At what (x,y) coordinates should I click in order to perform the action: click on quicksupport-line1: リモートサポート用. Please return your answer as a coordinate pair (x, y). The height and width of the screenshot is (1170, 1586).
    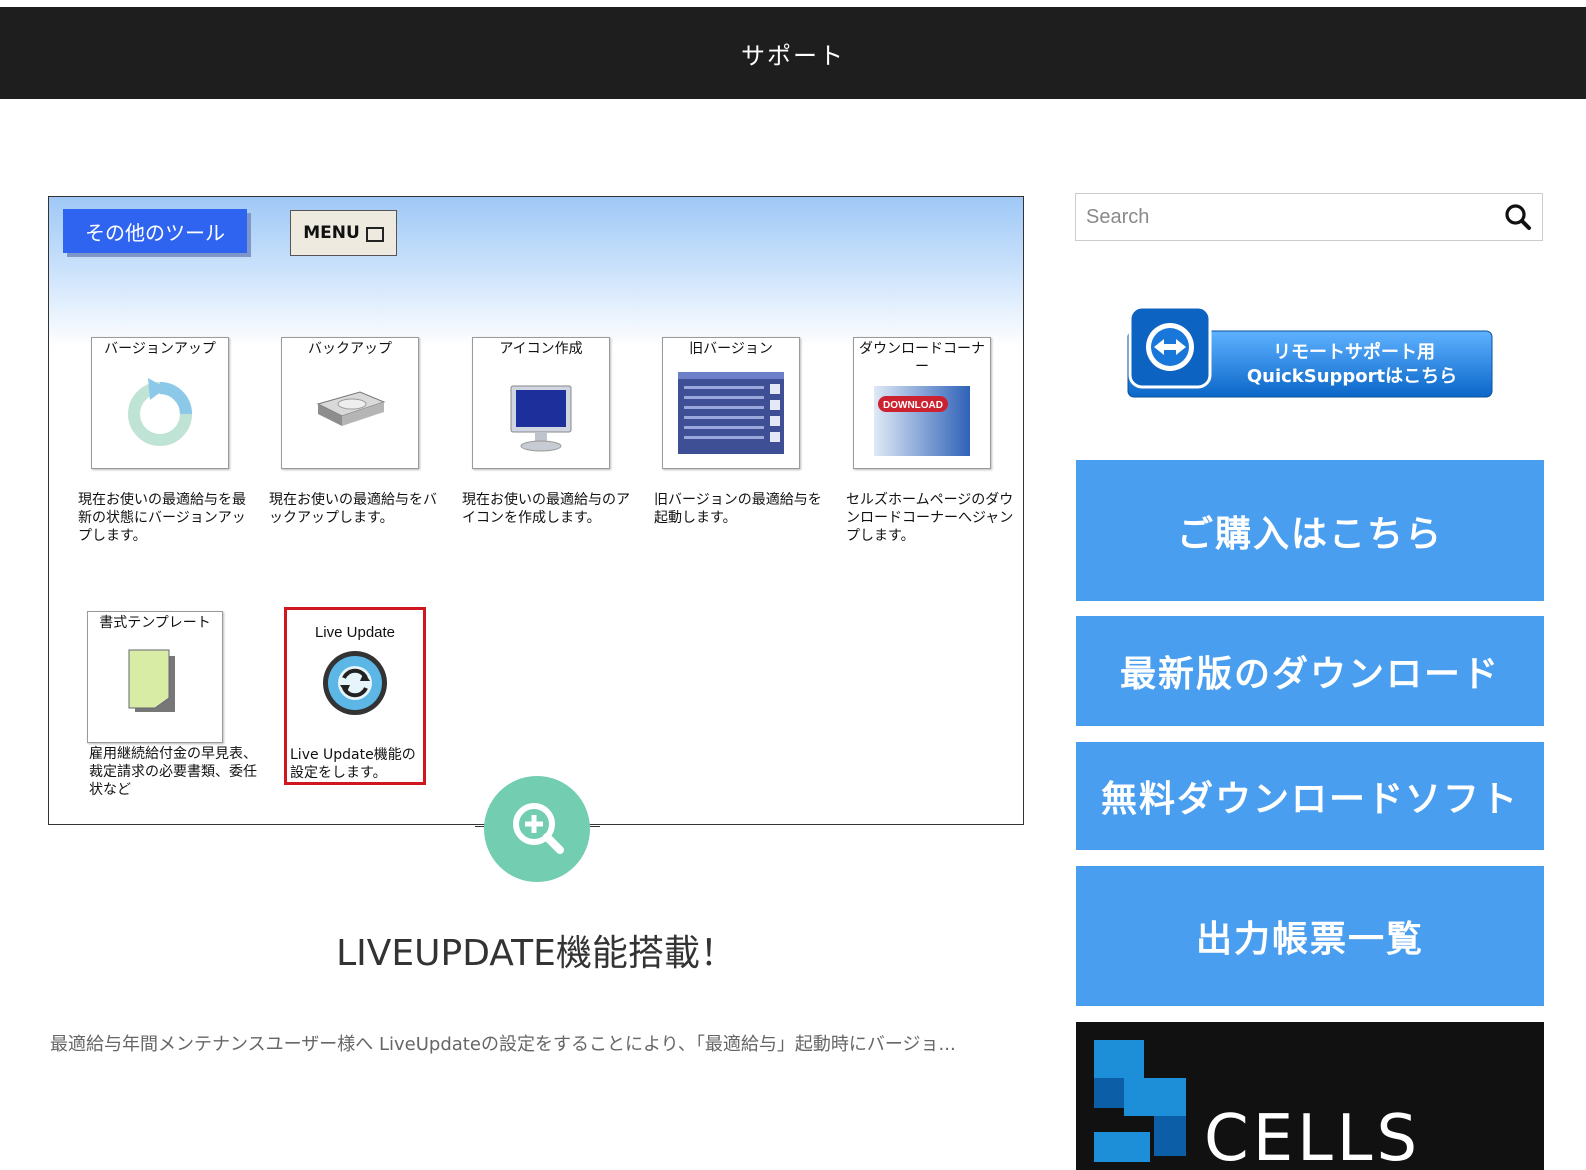
    Looking at the image, I should click on (1354, 352).